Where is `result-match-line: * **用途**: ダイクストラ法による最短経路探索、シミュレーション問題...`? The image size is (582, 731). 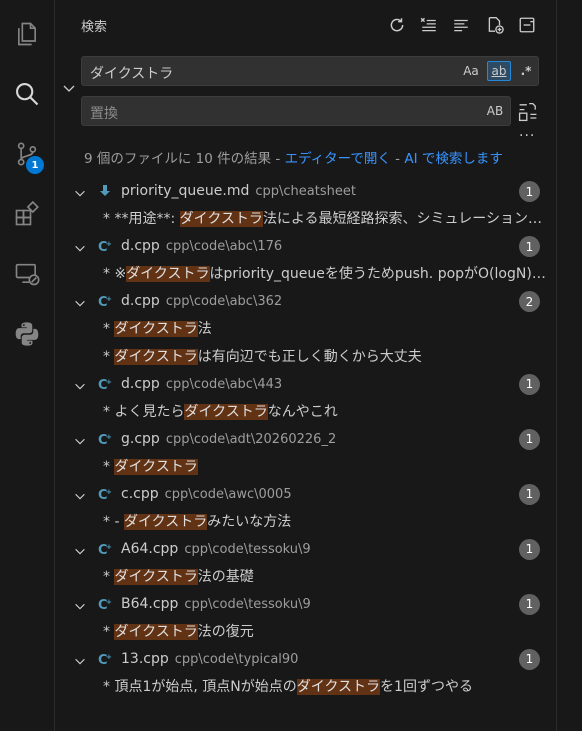 result-match-line: * **用途**: ダイクストラ法による最短経路探索、シミュレーション問題... is located at coordinates (328, 219).